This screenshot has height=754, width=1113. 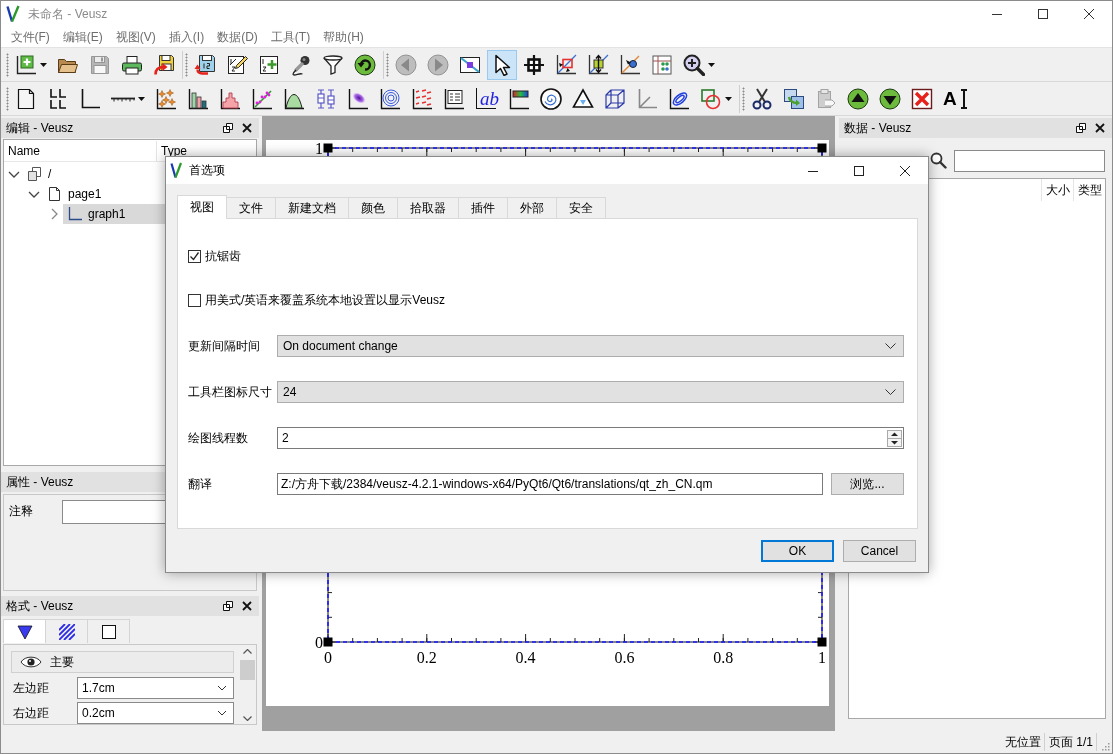 What do you see at coordinates (230, 98) in the screenshot?
I see `histogram-icon` at bounding box center [230, 98].